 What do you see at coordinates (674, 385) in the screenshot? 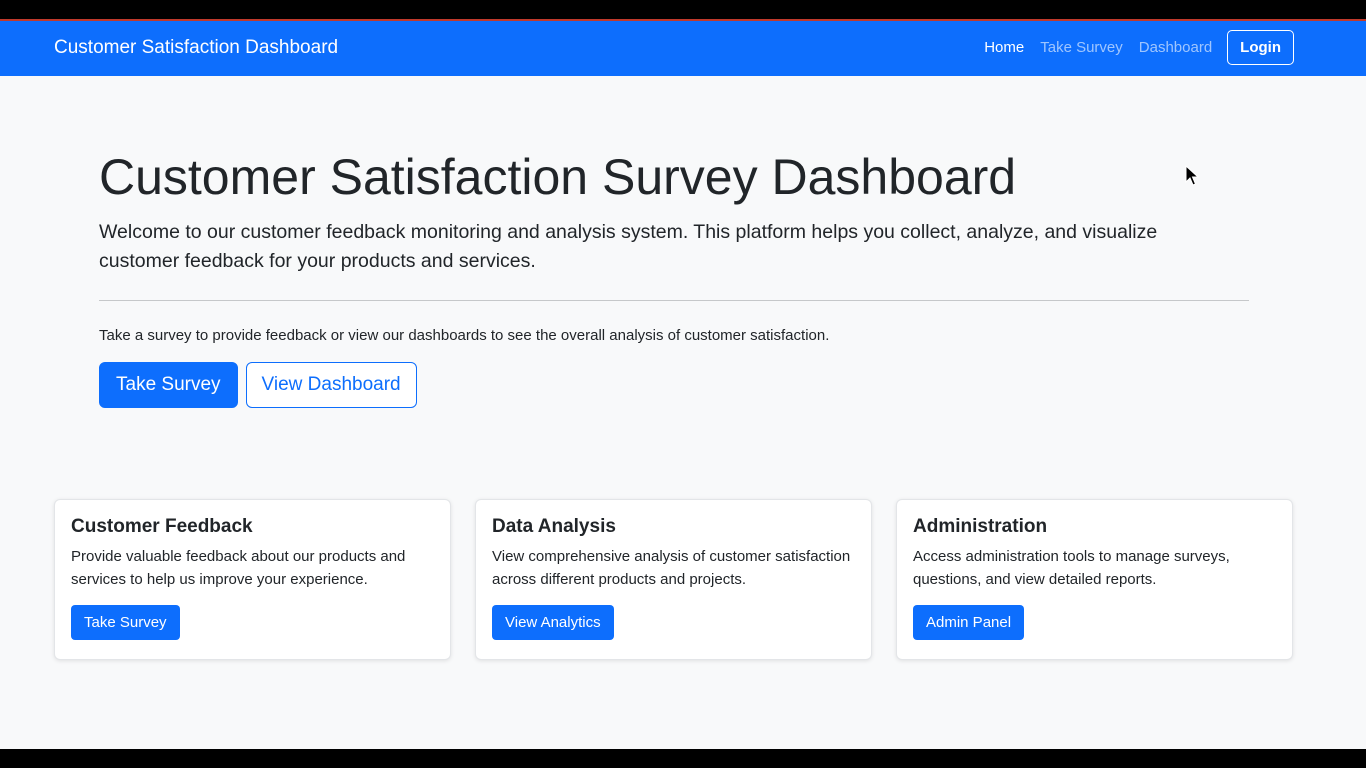
I see `hero-buttons: Take Survey View Dashboard` at bounding box center [674, 385].